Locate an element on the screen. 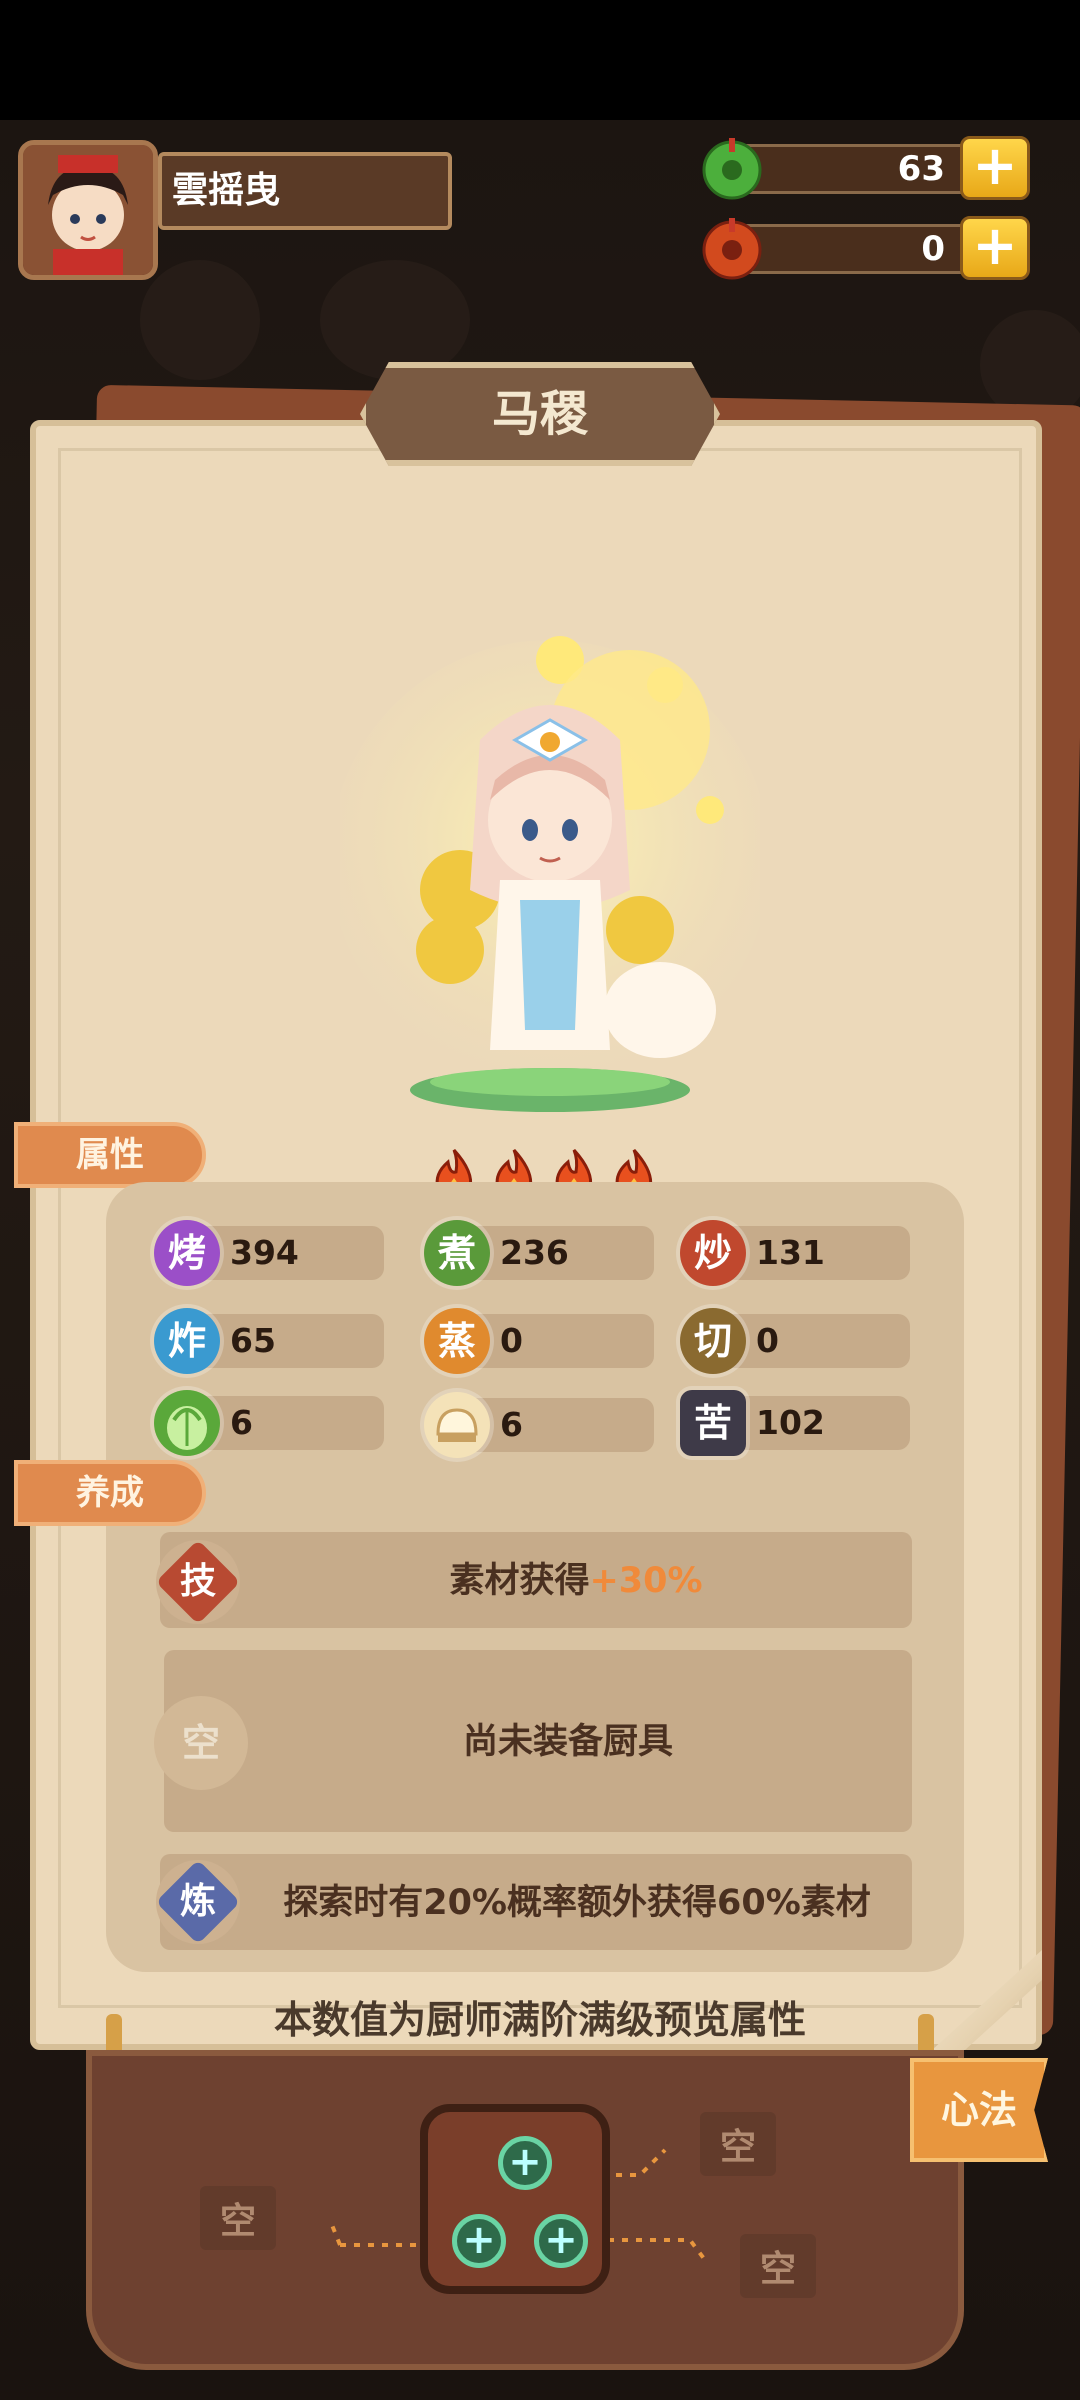 The image size is (1080, 2400). equipment-text: 尚未装备厨具 is located at coordinates (567, 1742).